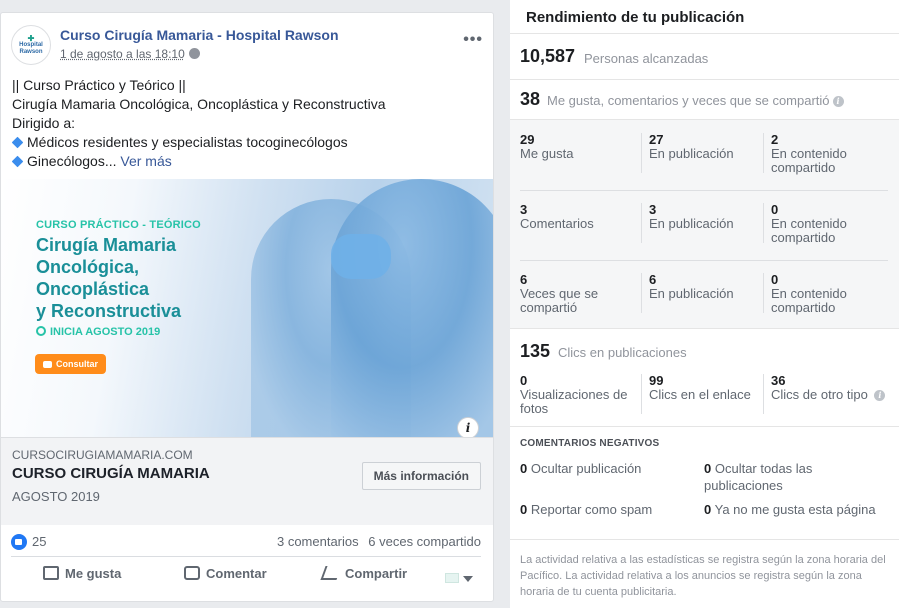  I want to click on comments-on-post: 3 En publicación, so click(706, 217).